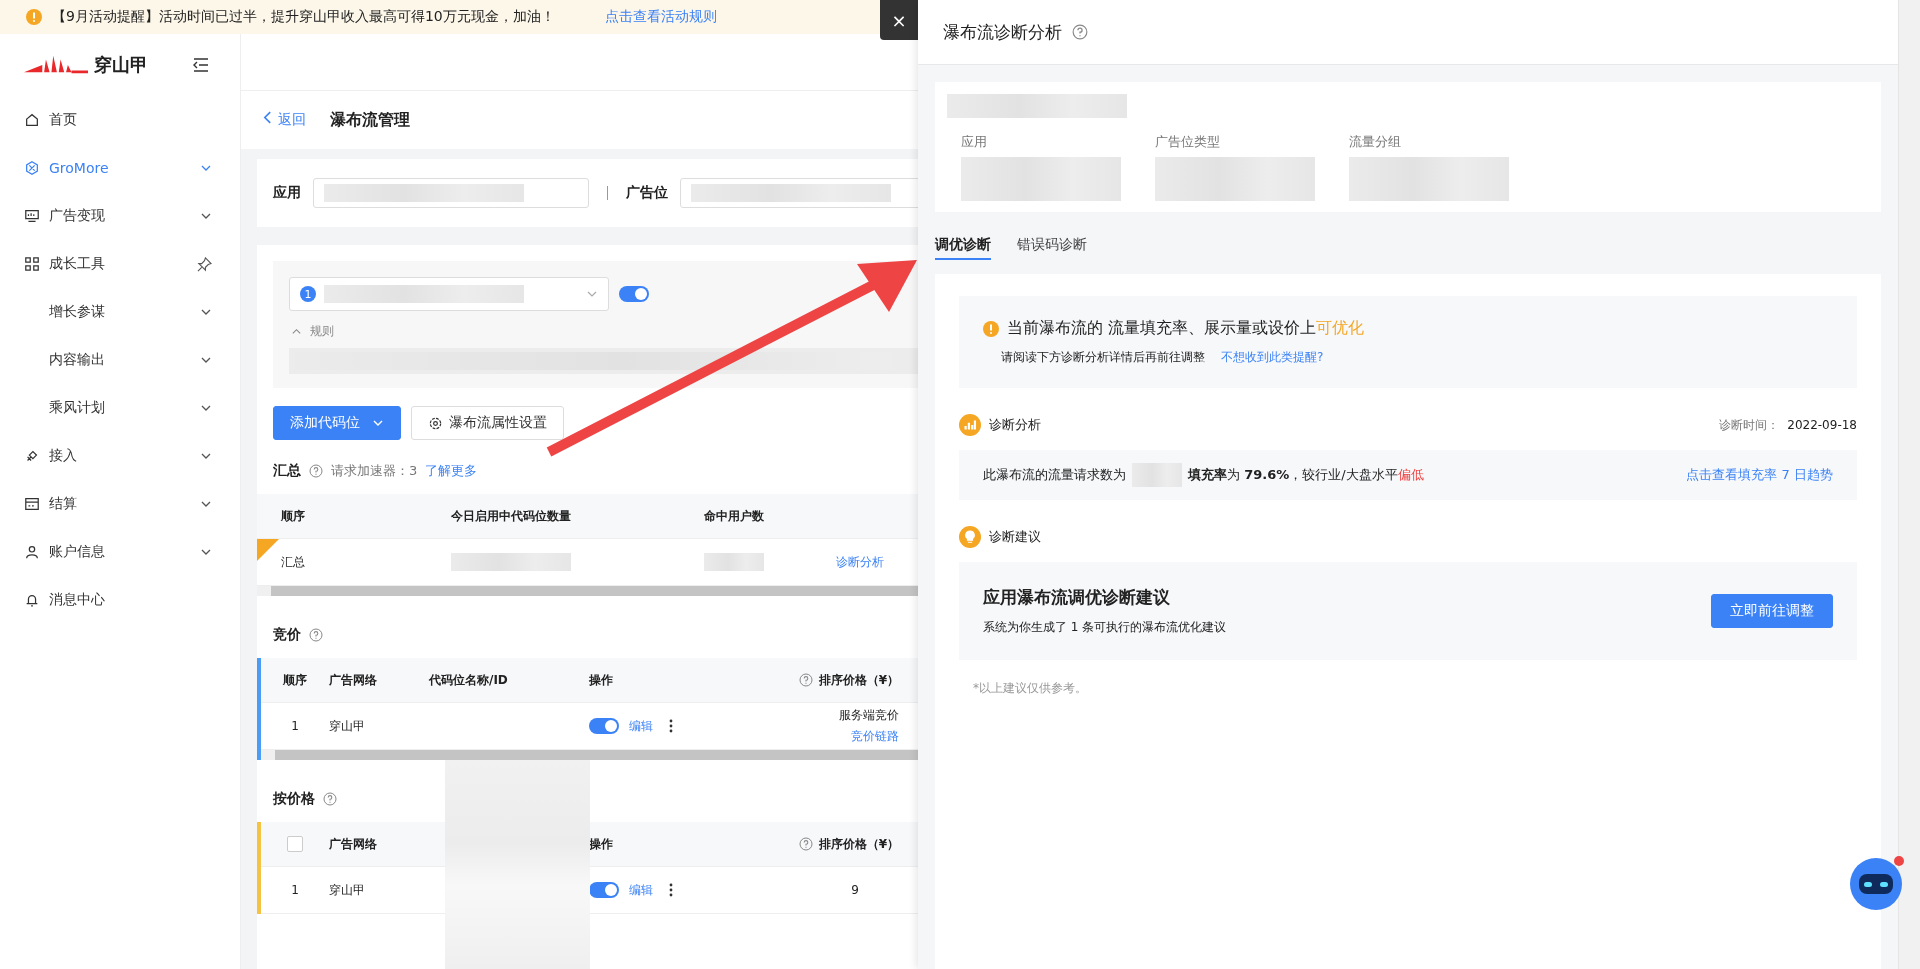 This screenshot has width=1920, height=969. What do you see at coordinates (1030, 688) in the screenshot?
I see `disclaimer-note: *以上建议仅供参考。` at bounding box center [1030, 688].